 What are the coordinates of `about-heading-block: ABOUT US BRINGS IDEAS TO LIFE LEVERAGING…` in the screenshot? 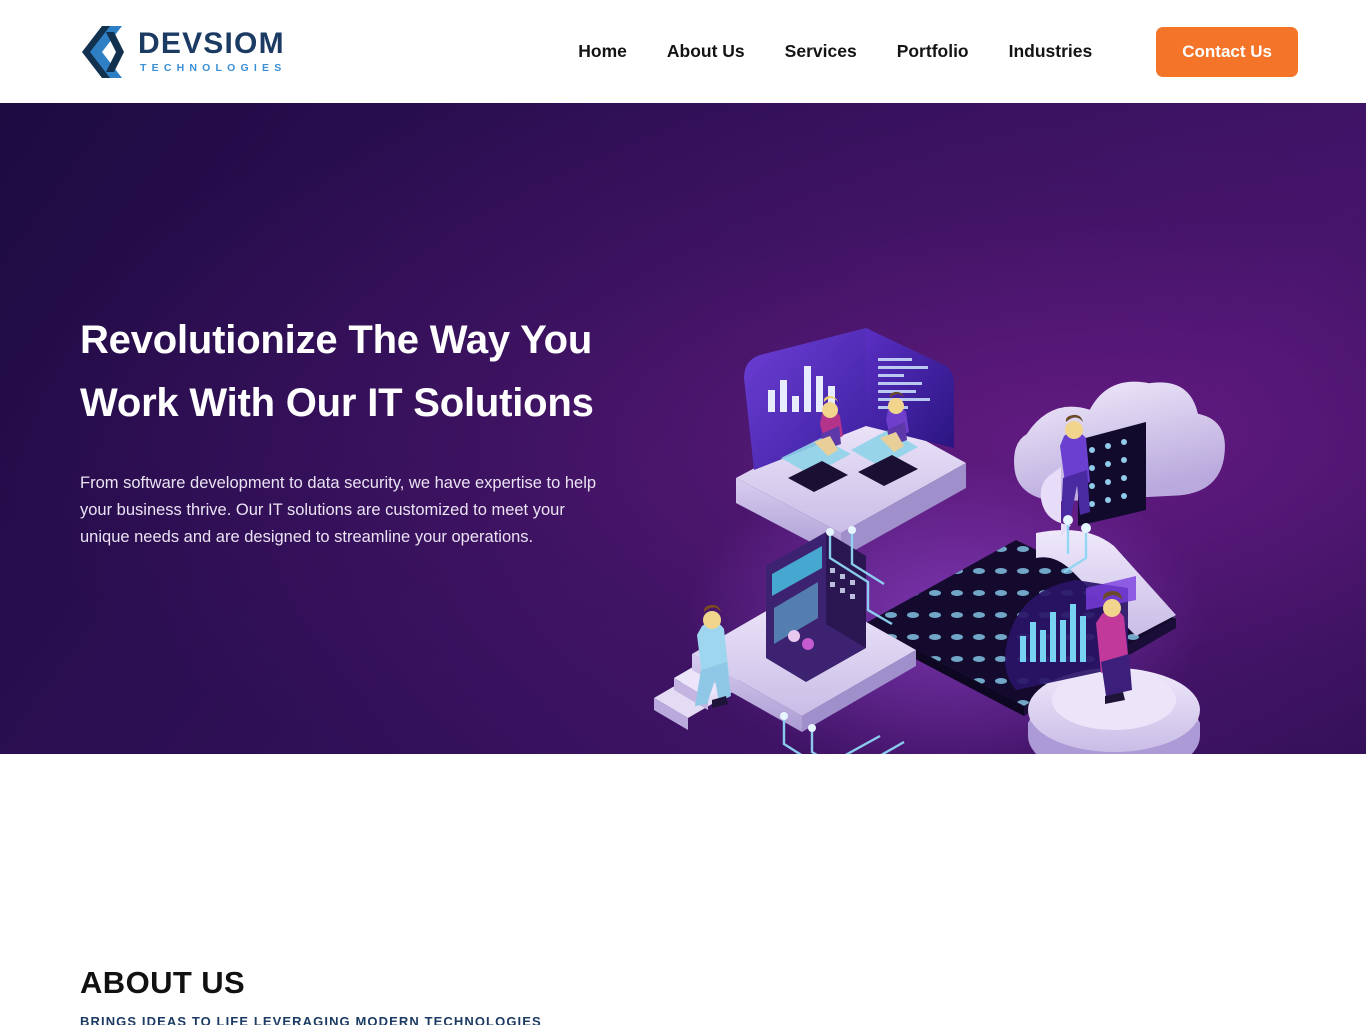 It's located at (340, 995).